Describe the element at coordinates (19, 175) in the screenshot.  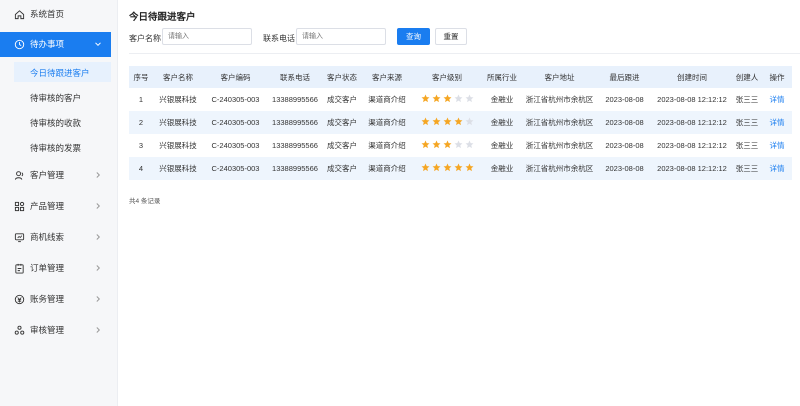
I see `customer-icon` at that location.